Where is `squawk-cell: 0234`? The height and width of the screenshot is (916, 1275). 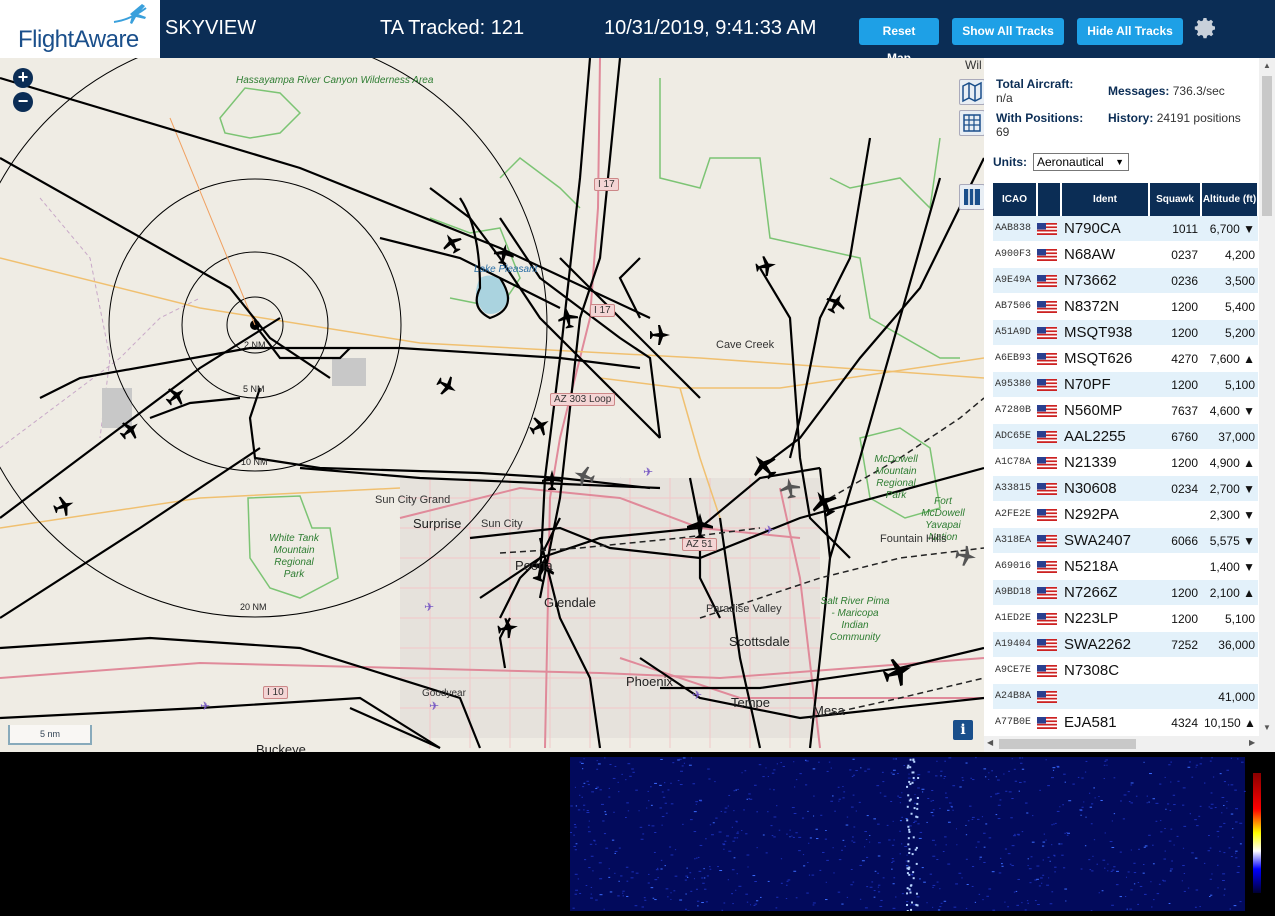 squawk-cell: 0234 is located at coordinates (1175, 489).